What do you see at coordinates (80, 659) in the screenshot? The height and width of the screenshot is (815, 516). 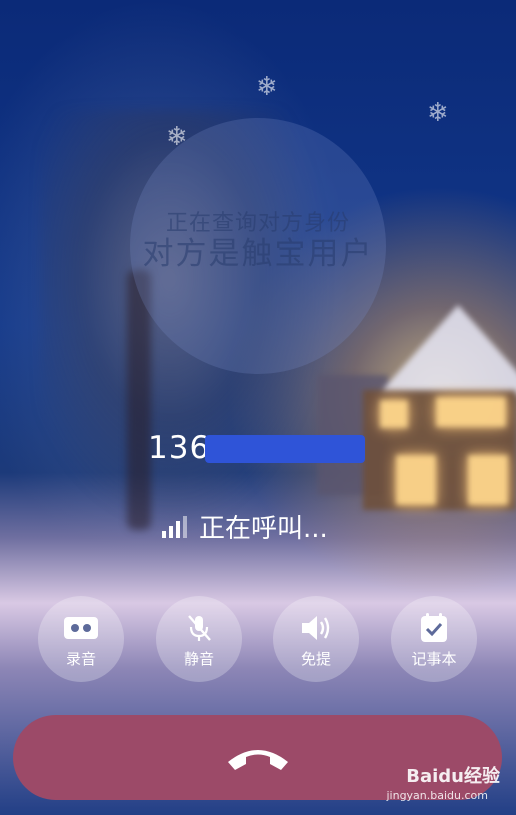 I see `record-label: 录音` at bounding box center [80, 659].